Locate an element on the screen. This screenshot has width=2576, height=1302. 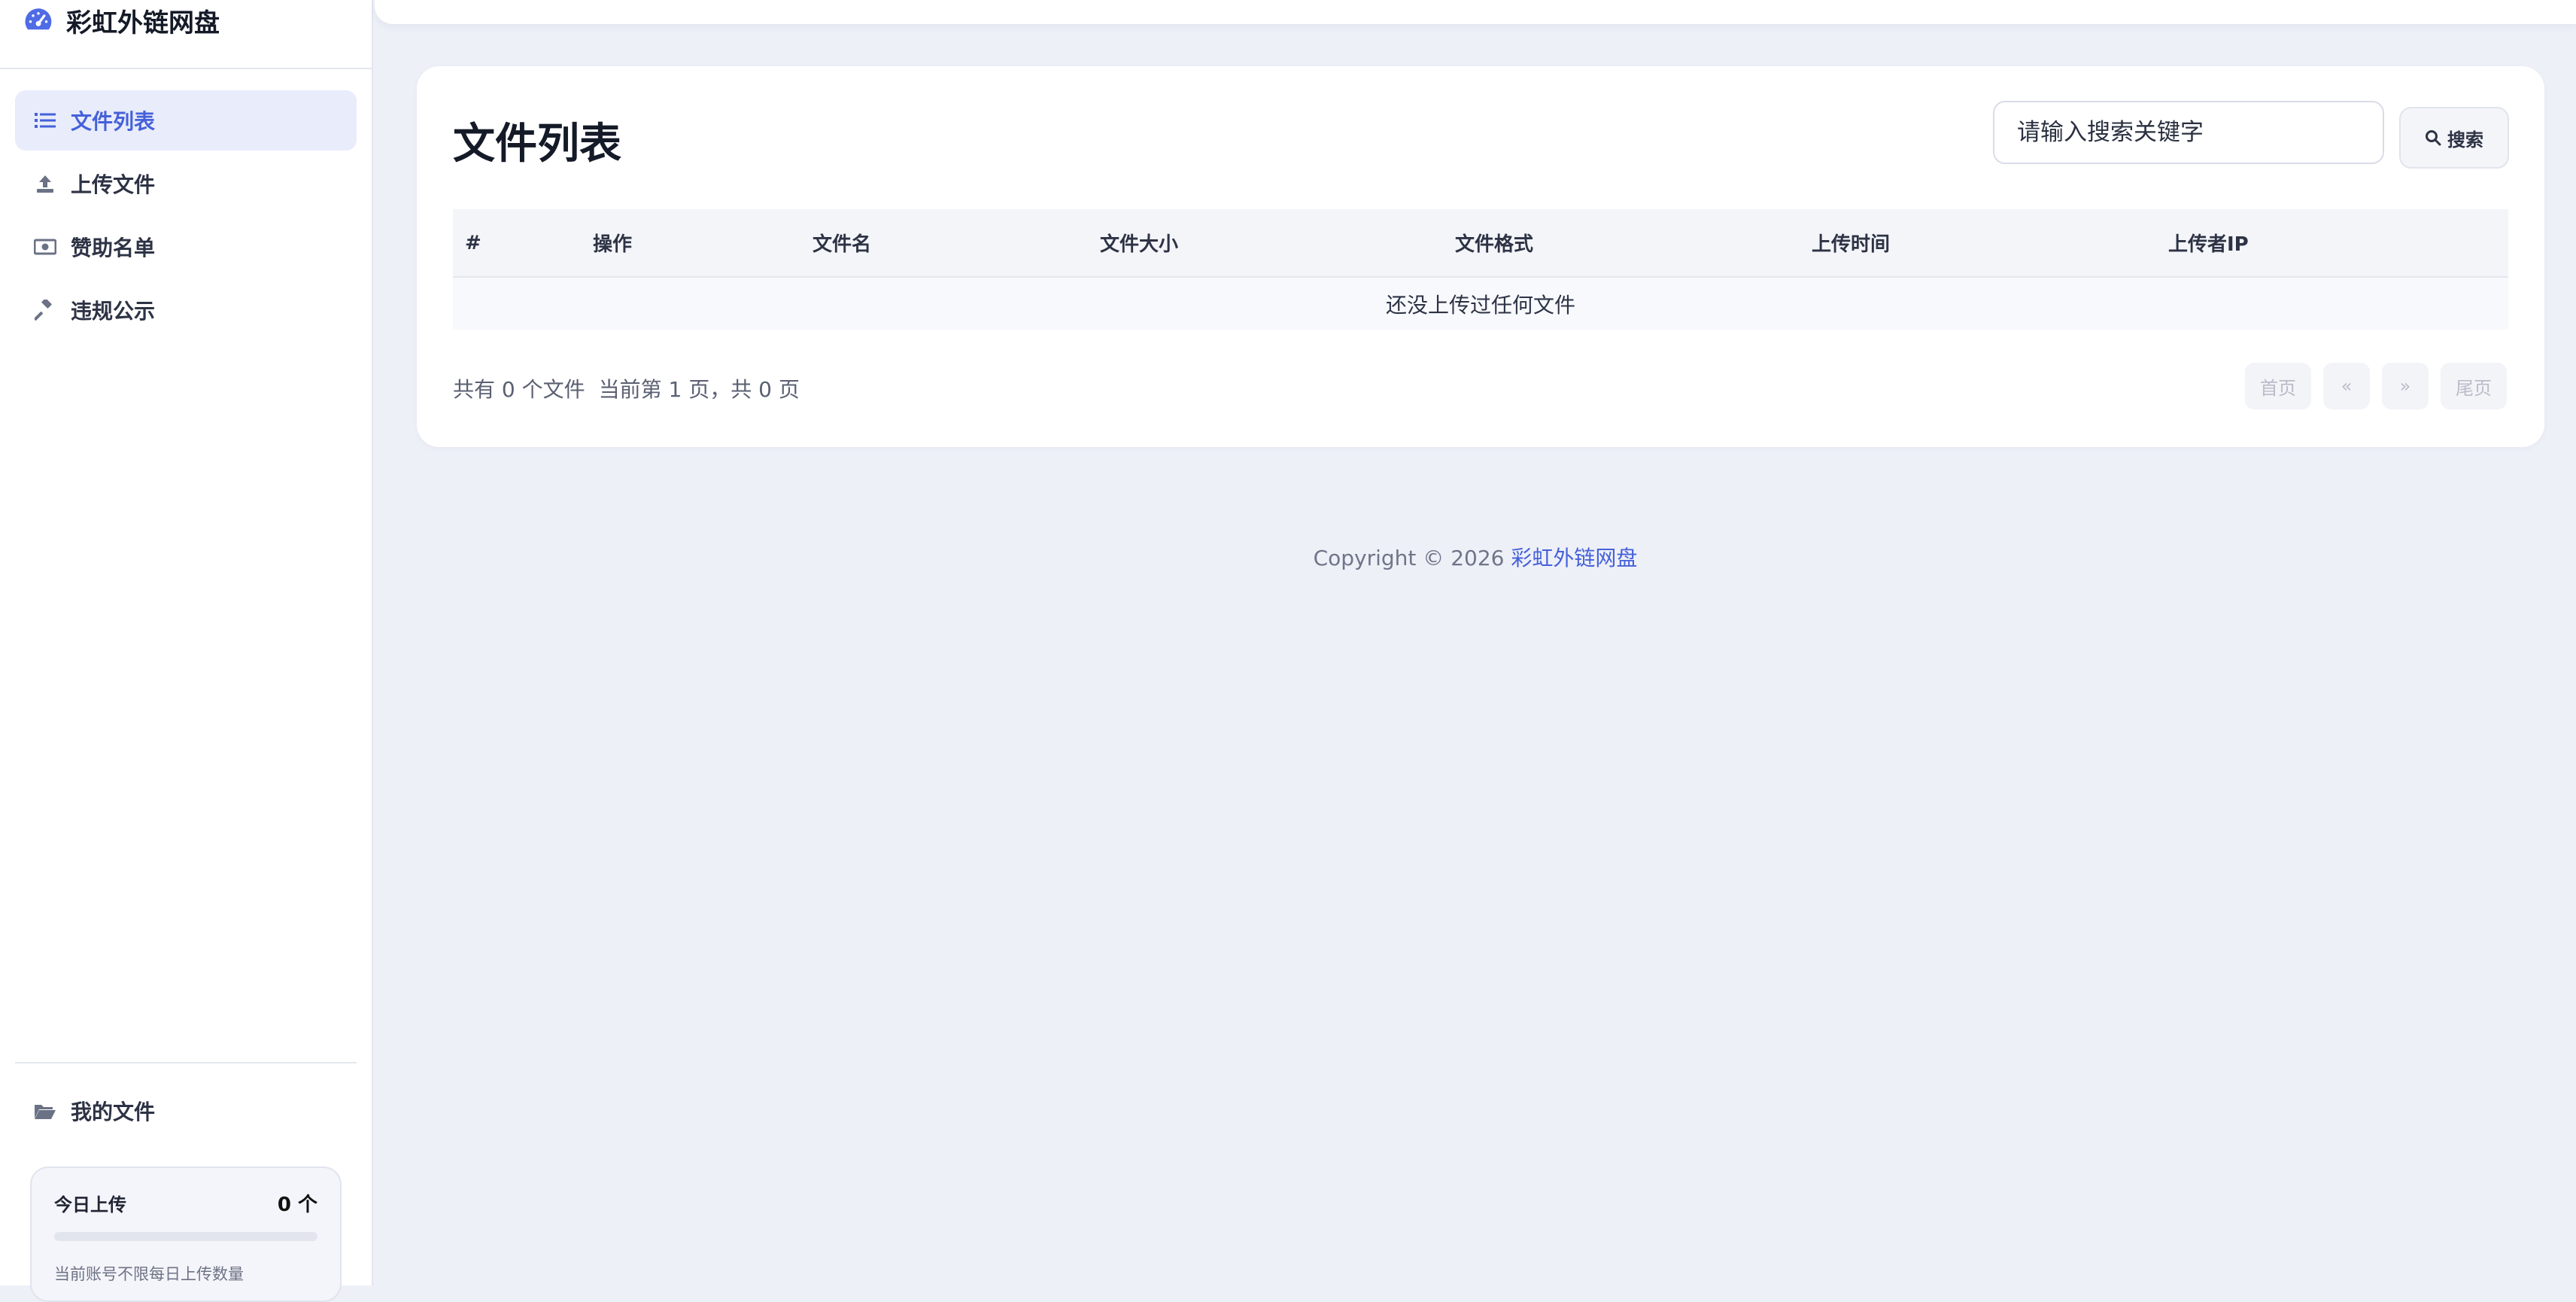
column-header-filename: 文件名 is located at coordinates (944, 243).